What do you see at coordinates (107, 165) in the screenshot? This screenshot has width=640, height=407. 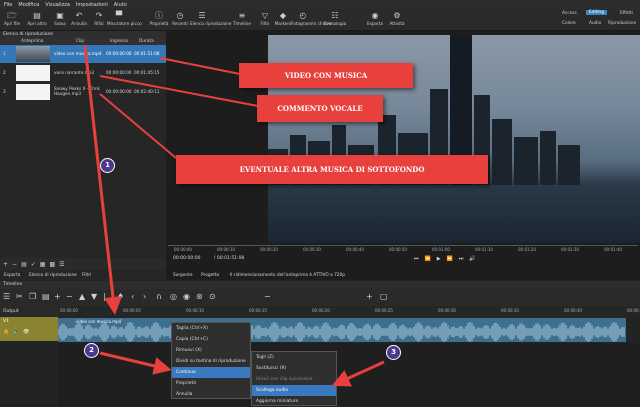 I see `step-badge: 1` at bounding box center [107, 165].